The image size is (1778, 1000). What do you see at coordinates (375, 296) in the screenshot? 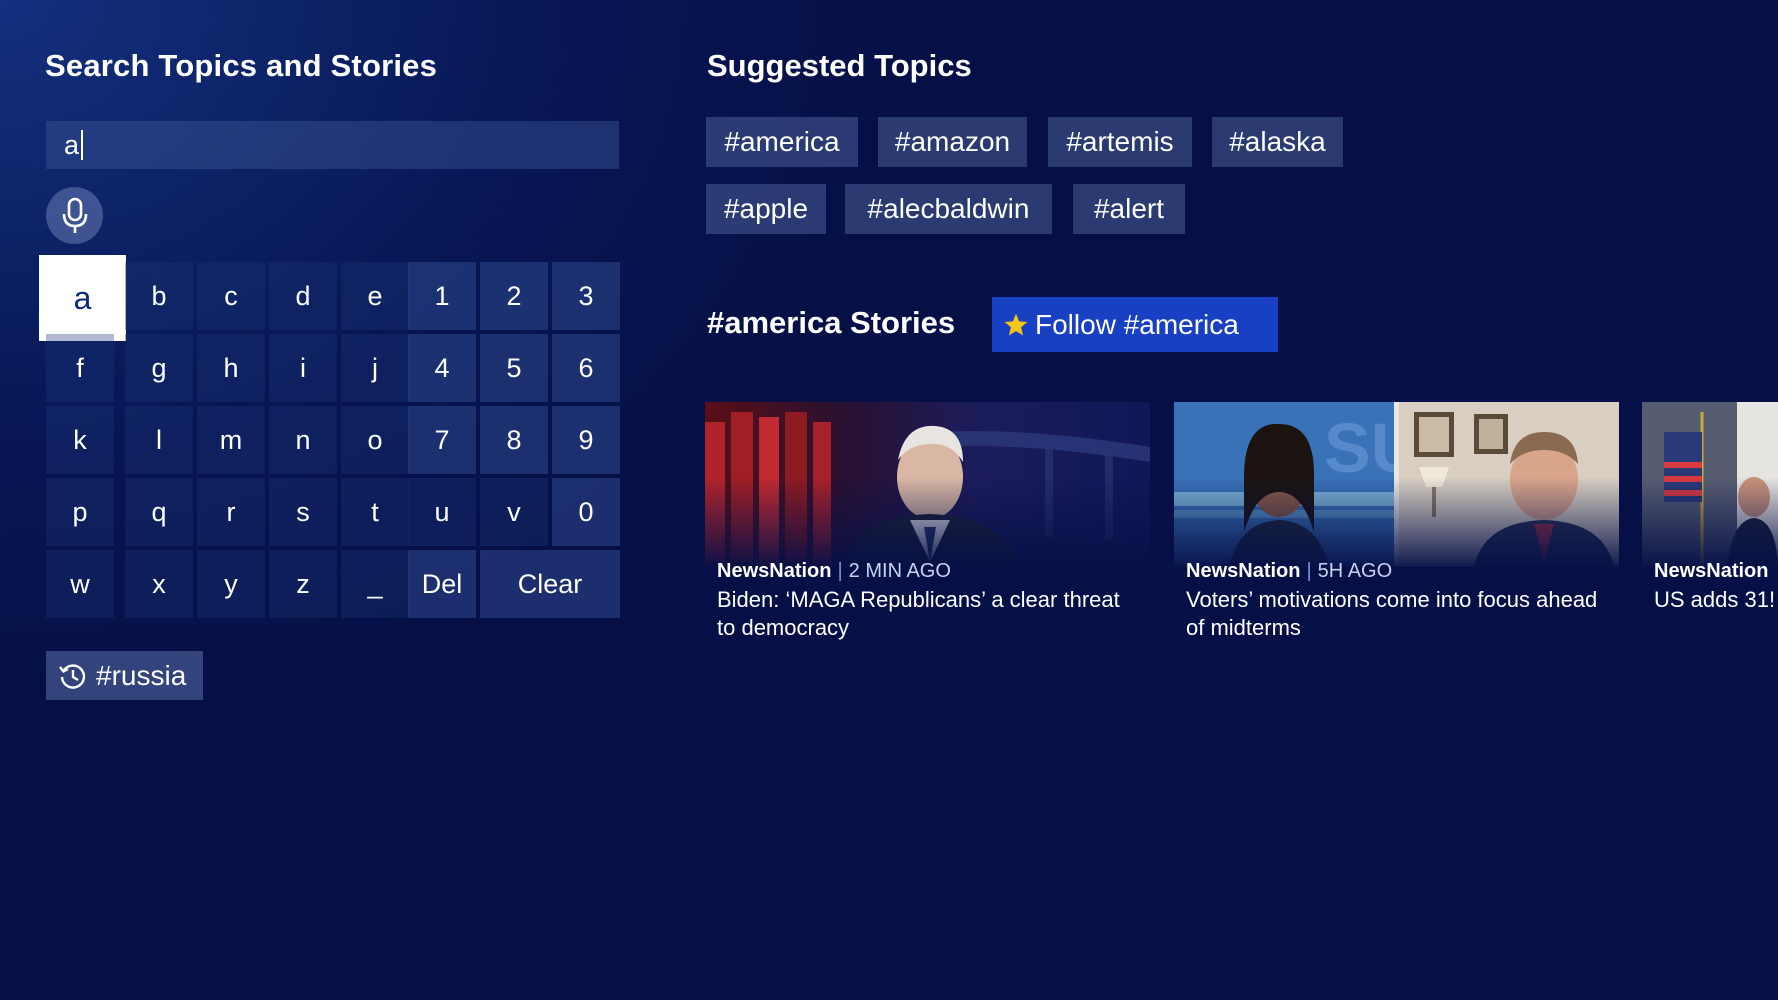
I see `key-e: e` at bounding box center [375, 296].